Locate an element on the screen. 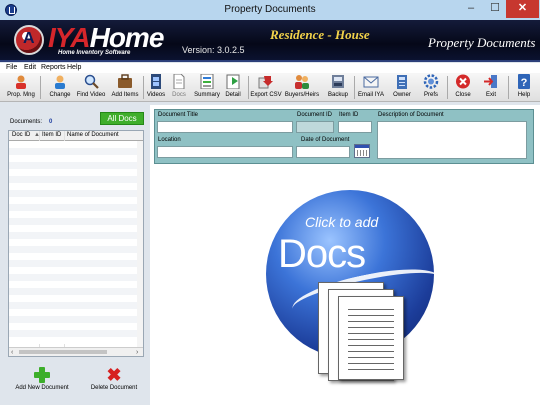 Image resolution: width=540 pixels, height=405 pixels. backup-icon is located at coordinates (338, 81).